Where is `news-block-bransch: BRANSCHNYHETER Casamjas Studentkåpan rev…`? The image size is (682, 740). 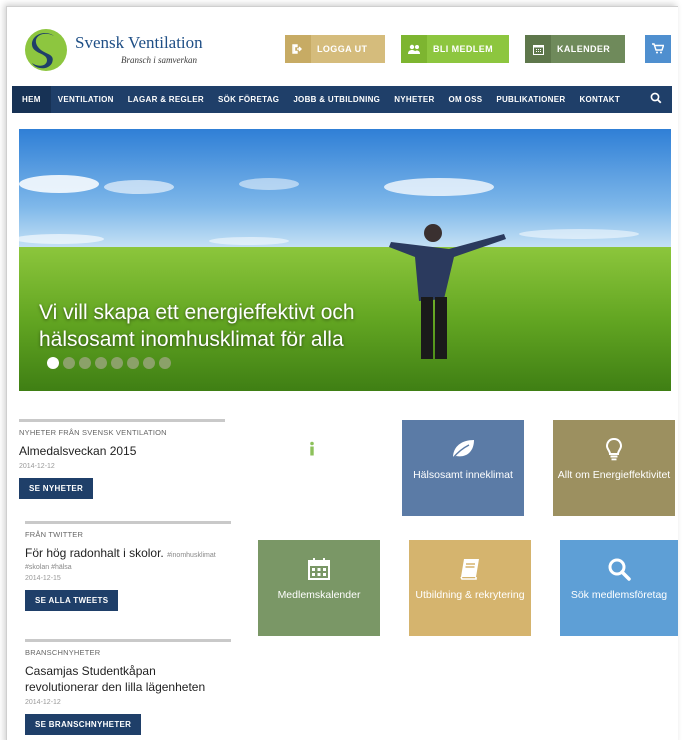 news-block-bransch: BRANSCHNYHETER Casamjas Studentkåpan rev… is located at coordinates (128, 687).